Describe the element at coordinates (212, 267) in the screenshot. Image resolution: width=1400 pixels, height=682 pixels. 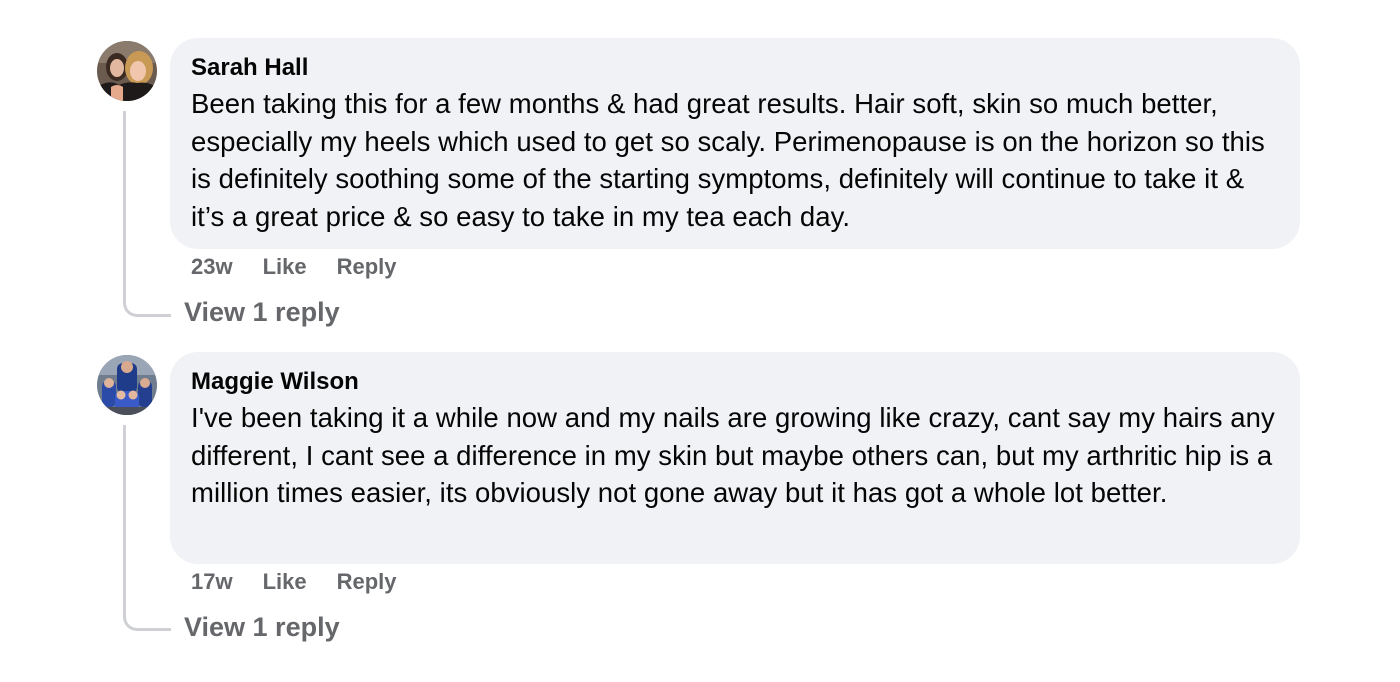
I see `comment-timestamp: 23w` at that location.